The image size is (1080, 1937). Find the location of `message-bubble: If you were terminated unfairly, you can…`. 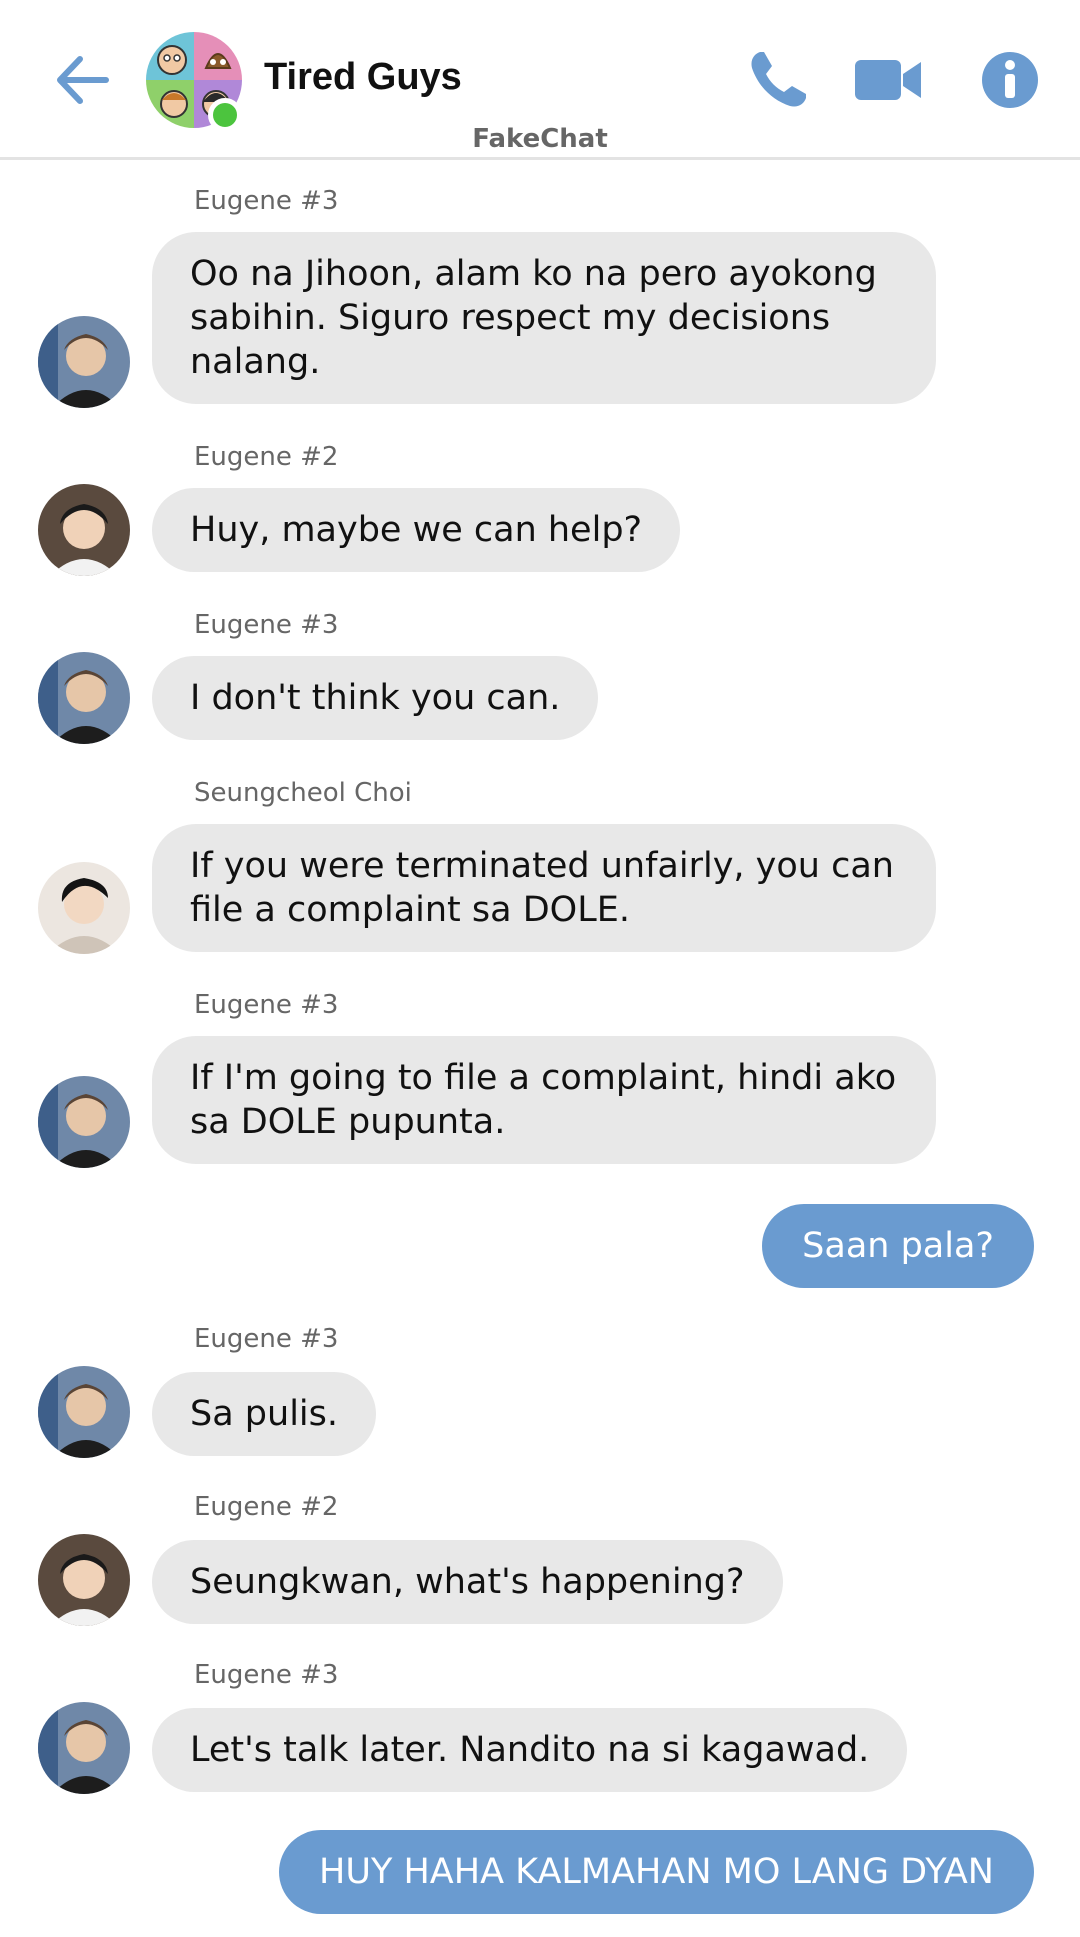

message-bubble: If you were terminated unfairly, you can… is located at coordinates (544, 888).